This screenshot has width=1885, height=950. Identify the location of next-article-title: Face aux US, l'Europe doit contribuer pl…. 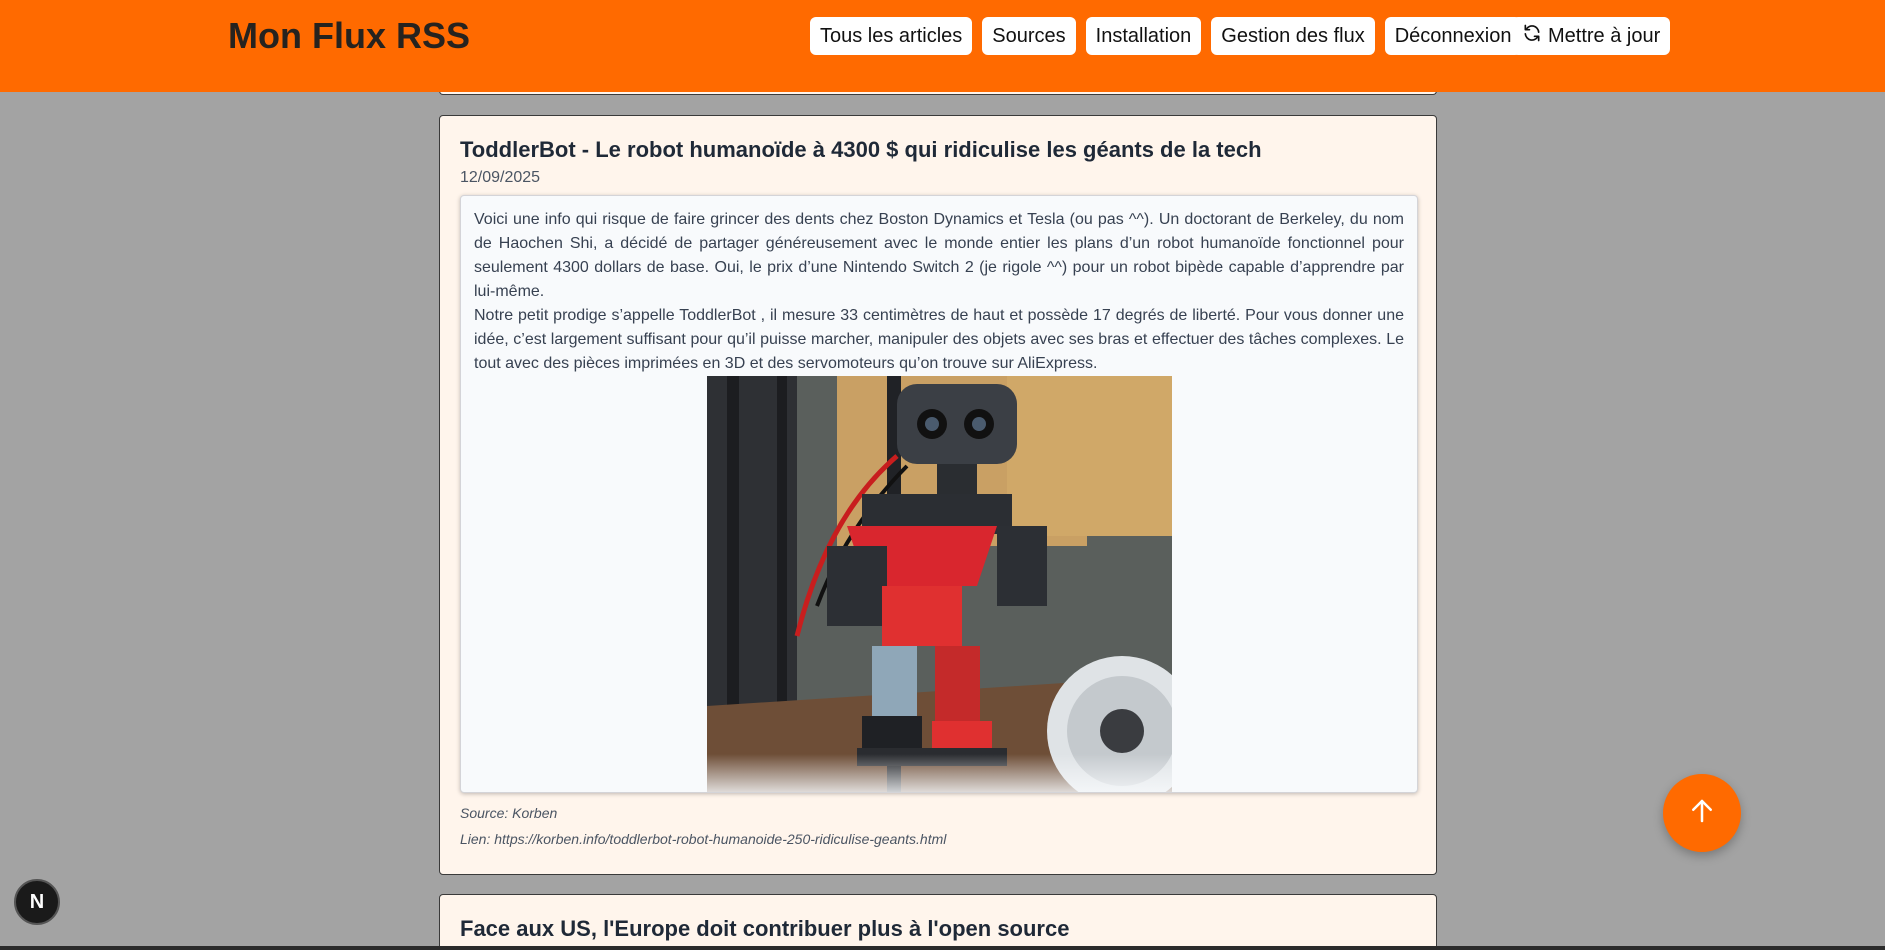
(938, 929).